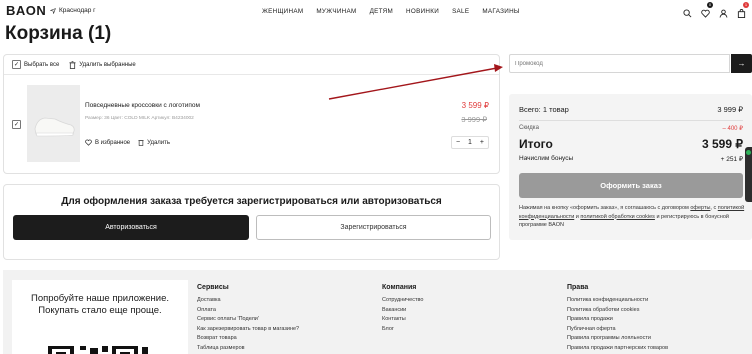  What do you see at coordinates (723, 11) in the screenshot?
I see `user-icon` at bounding box center [723, 11].